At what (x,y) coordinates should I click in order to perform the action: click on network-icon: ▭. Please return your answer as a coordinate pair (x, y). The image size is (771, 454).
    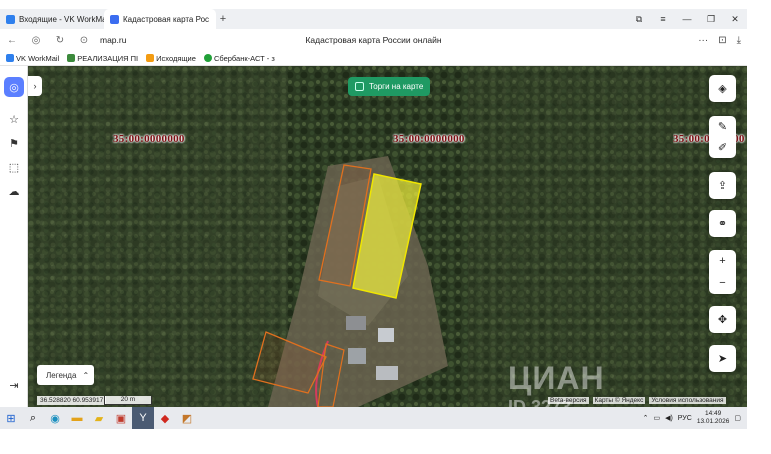
    Looking at the image, I should click on (656, 418).